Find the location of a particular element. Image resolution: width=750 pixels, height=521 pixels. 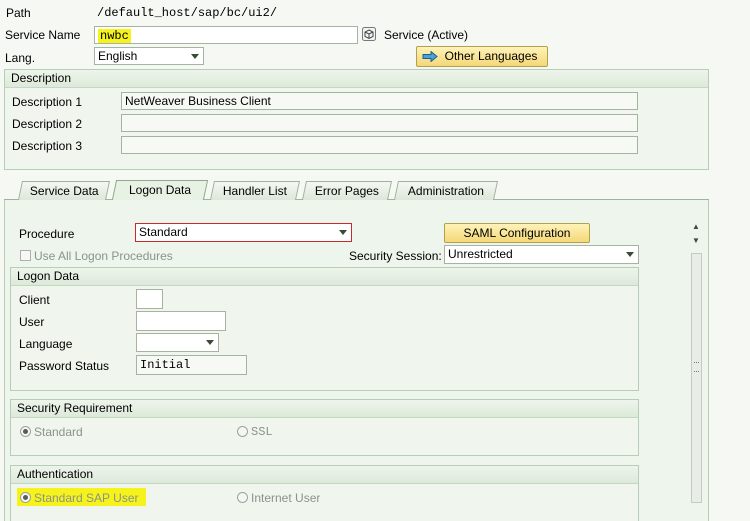

auth-standard-sap-user-label: Standard SAP User is located at coordinates (86, 498).